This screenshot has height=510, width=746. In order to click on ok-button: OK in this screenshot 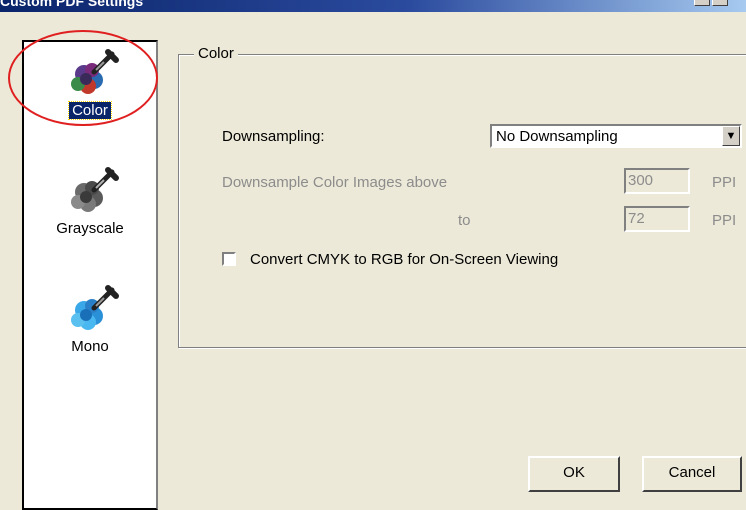, I will do `click(574, 474)`.